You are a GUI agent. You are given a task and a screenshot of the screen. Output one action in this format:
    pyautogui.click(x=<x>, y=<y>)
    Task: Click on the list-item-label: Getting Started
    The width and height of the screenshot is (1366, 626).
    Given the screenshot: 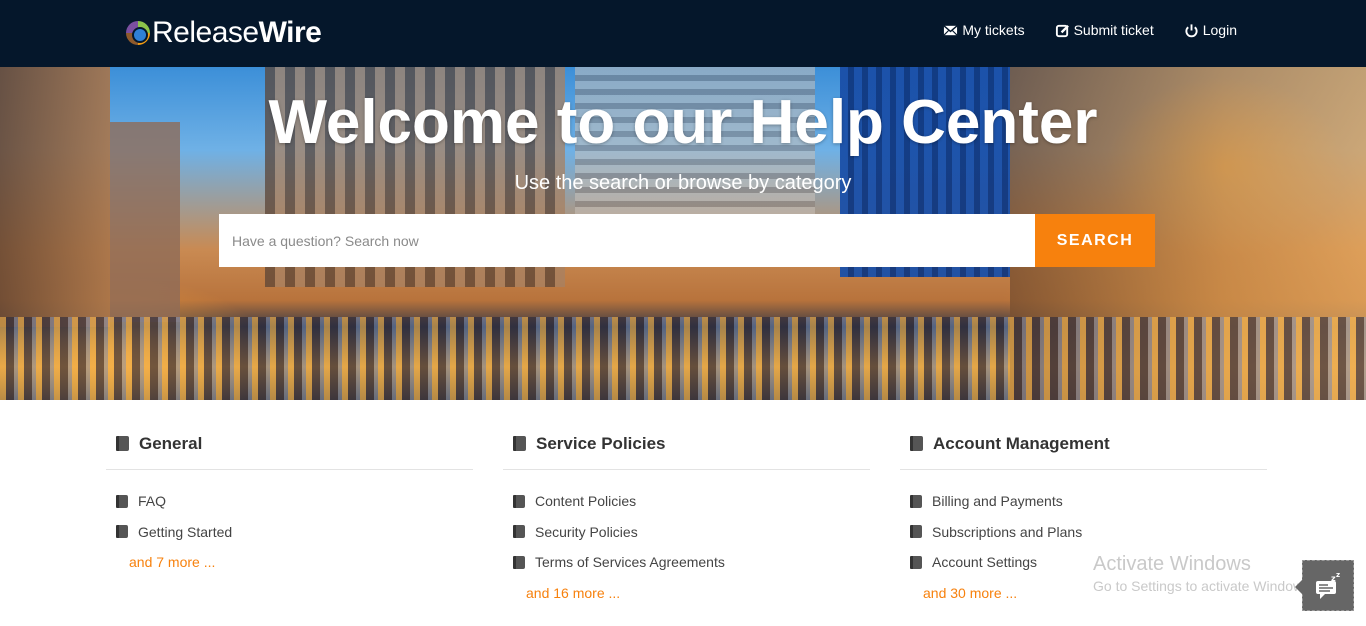 What is the action you would take?
    pyautogui.click(x=185, y=532)
    